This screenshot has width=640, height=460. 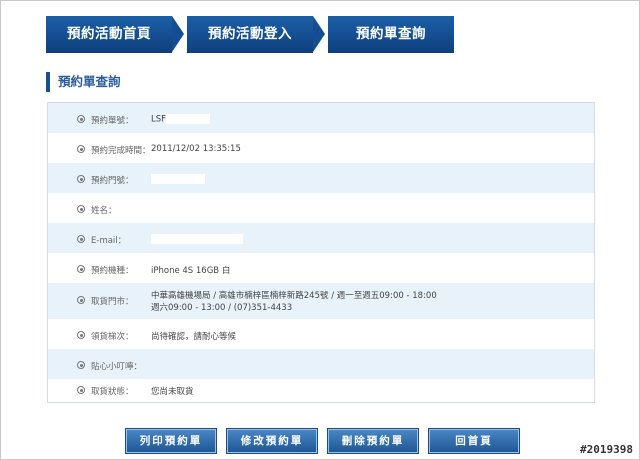 What do you see at coordinates (272, 441) in the screenshot?
I see `edit-reservation-button: 修改預約單` at bounding box center [272, 441].